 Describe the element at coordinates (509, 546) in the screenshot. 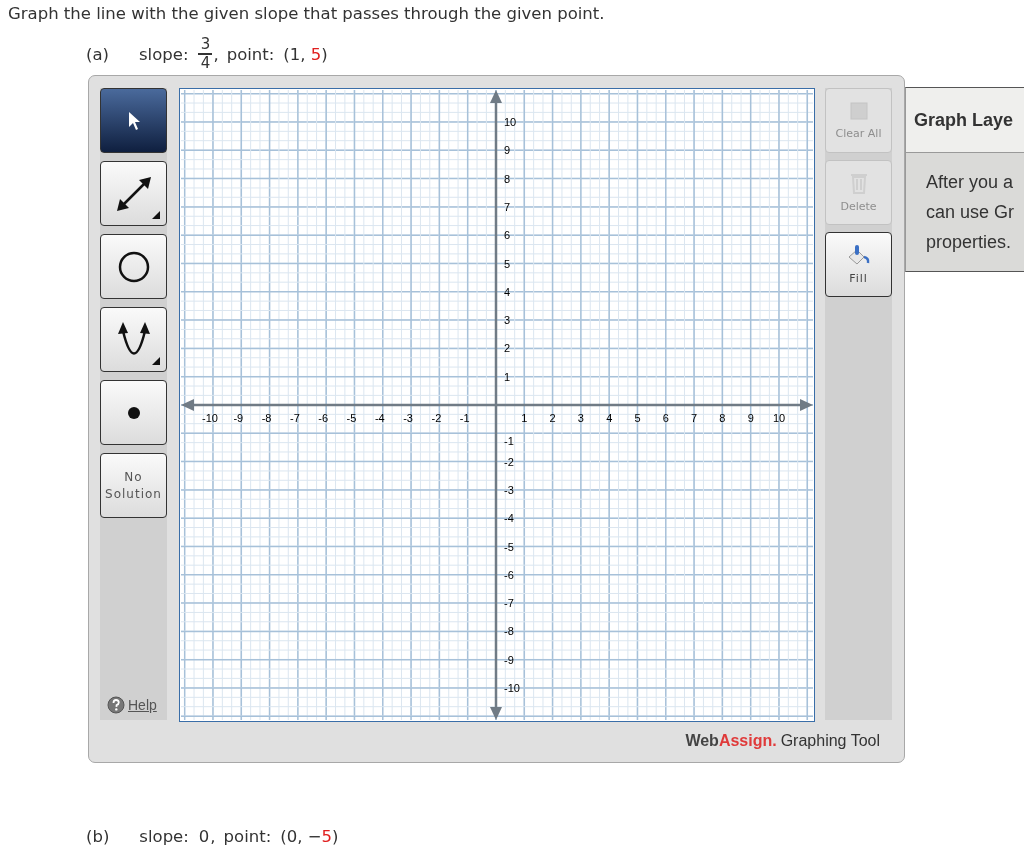

I see `y-tick-label: -5` at that location.